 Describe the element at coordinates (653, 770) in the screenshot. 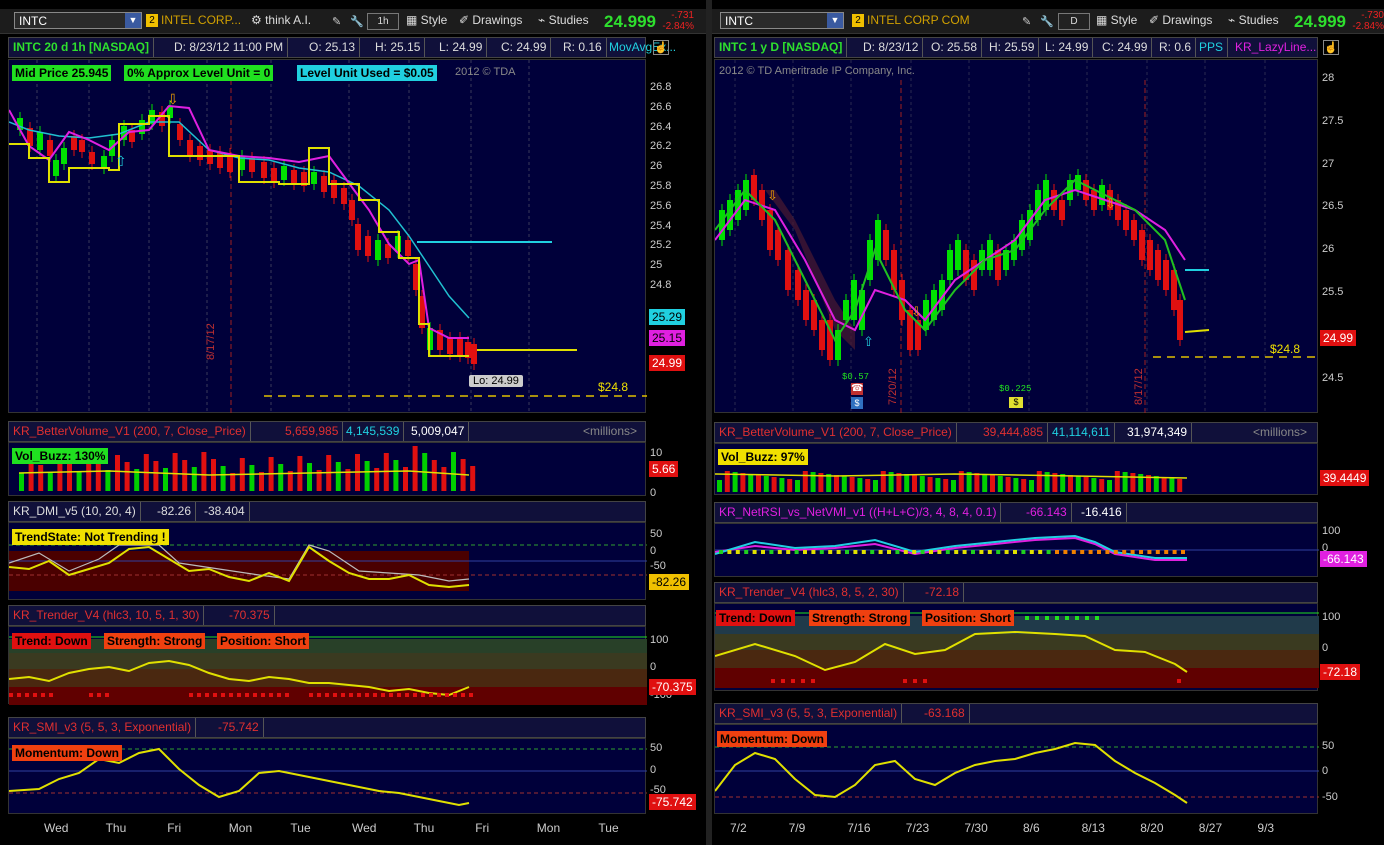

I see `left-smi-y-0: 0` at that location.